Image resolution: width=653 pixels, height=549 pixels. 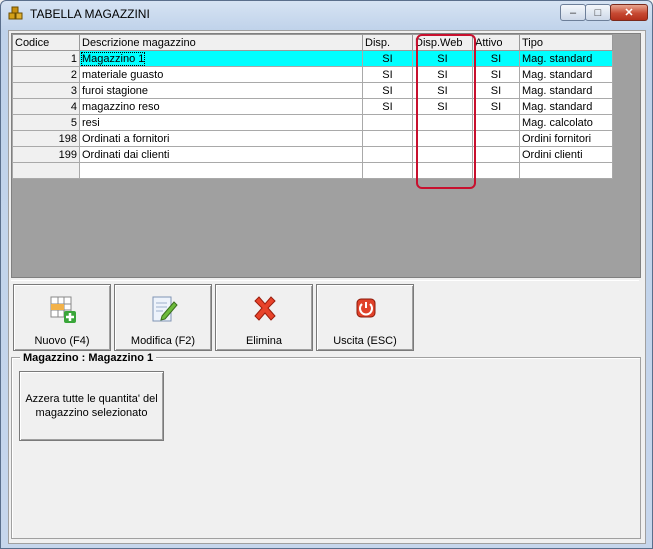 I want to click on column-header-codice: Codice, so click(x=46, y=42).